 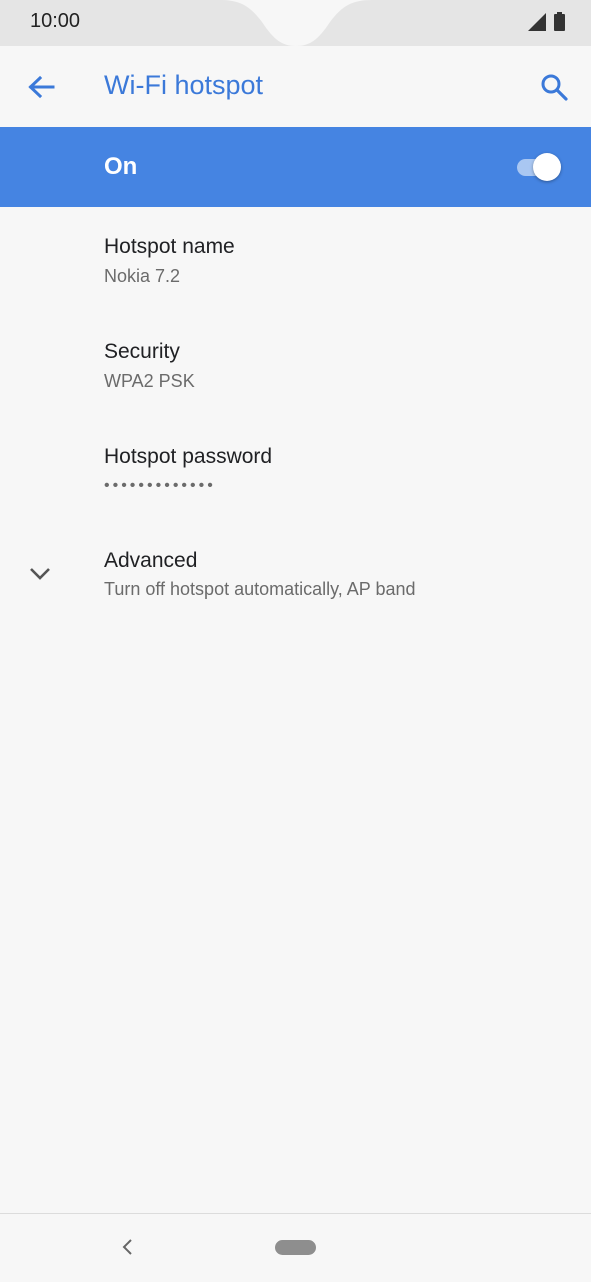 I want to click on search-icon, so click(x=554, y=87).